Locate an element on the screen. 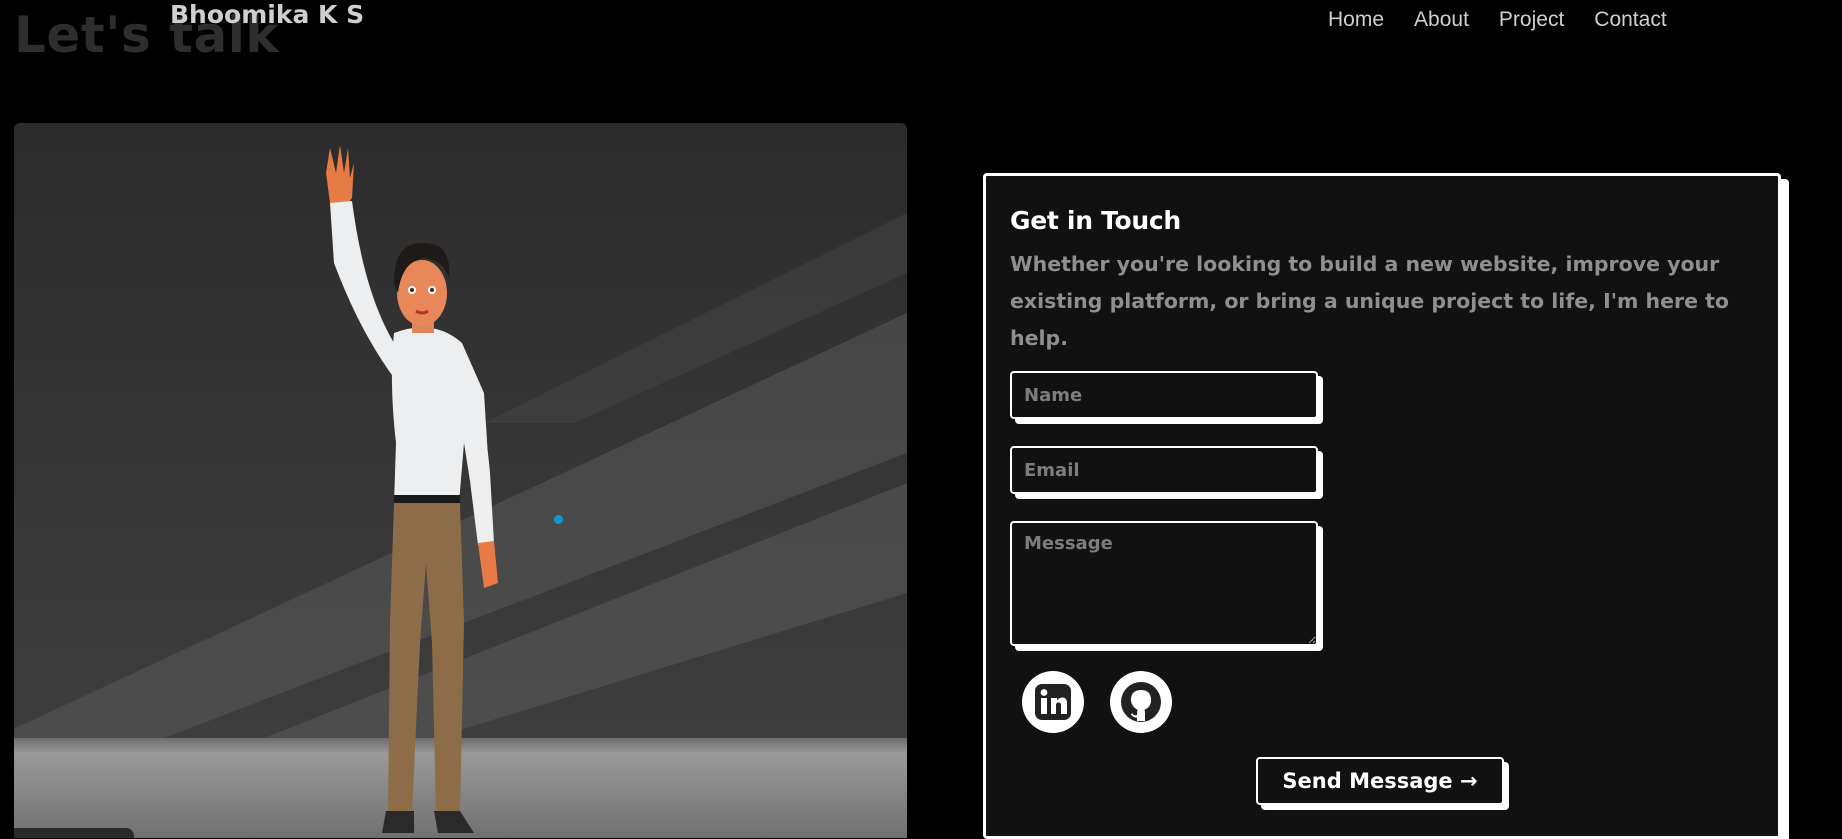 The width and height of the screenshot is (1842, 839). github-link is located at coordinates (1141, 702).